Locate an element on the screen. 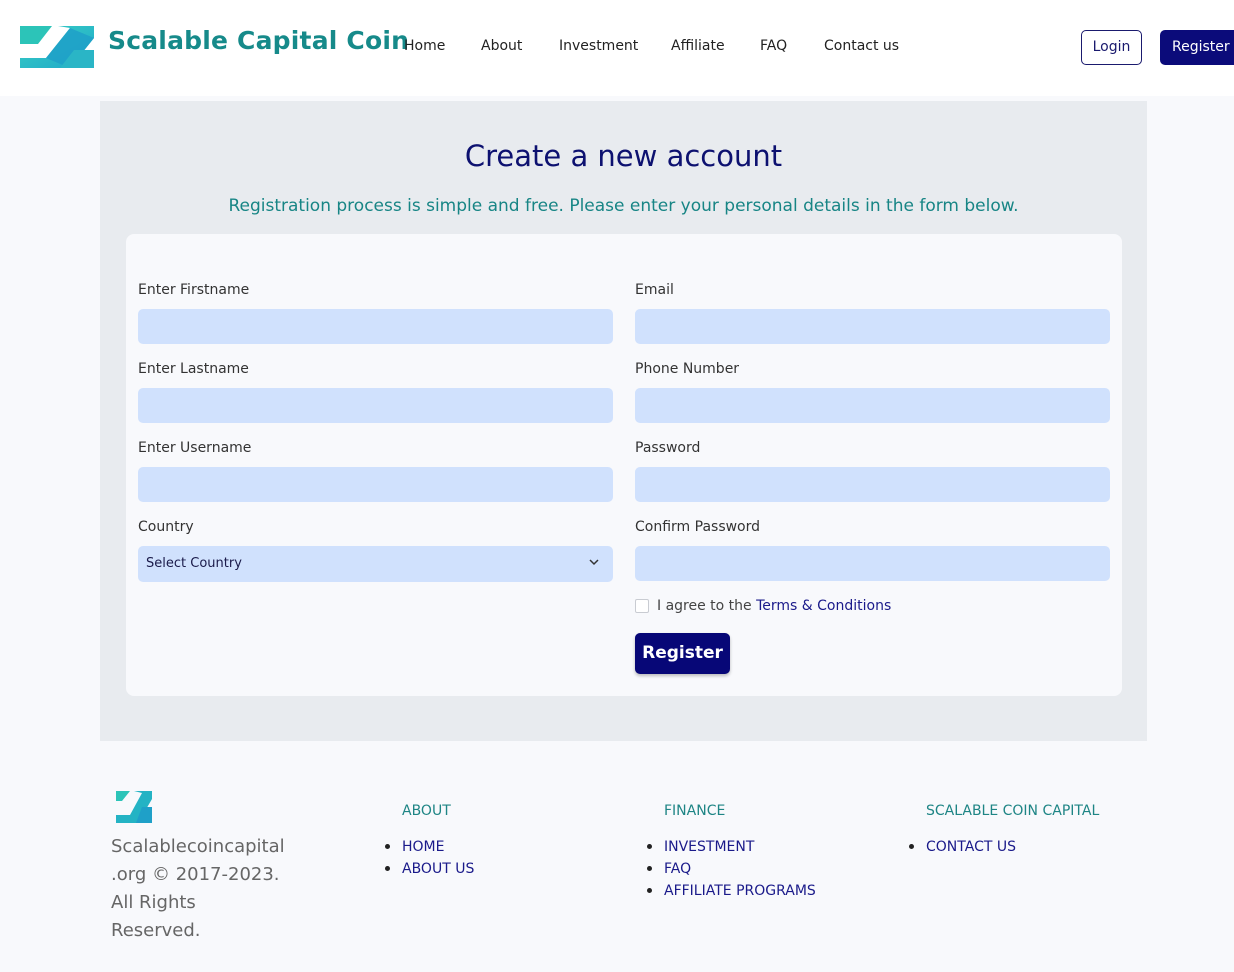 The height and width of the screenshot is (972, 1234). terms-text: I agree to the Terms & Conditions is located at coordinates (774, 606).